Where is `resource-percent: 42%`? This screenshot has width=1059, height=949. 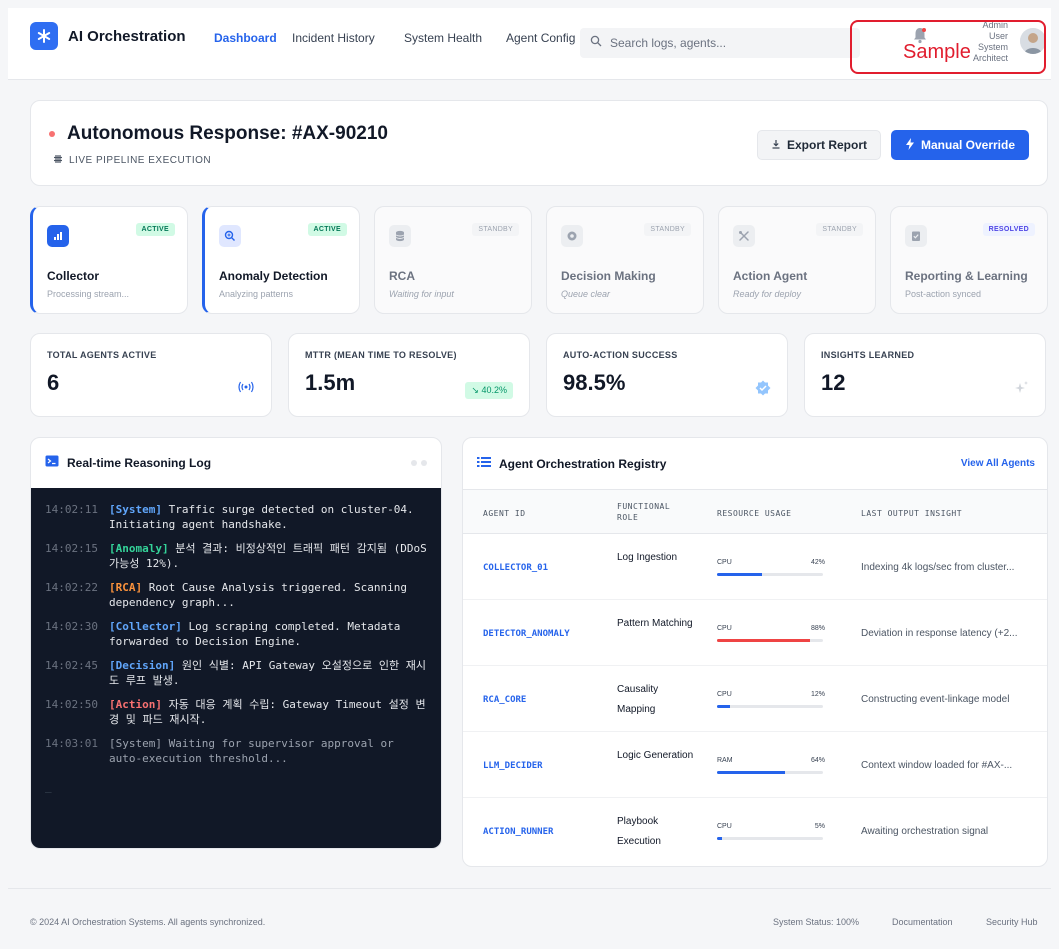 resource-percent: 42% is located at coordinates (817, 562).